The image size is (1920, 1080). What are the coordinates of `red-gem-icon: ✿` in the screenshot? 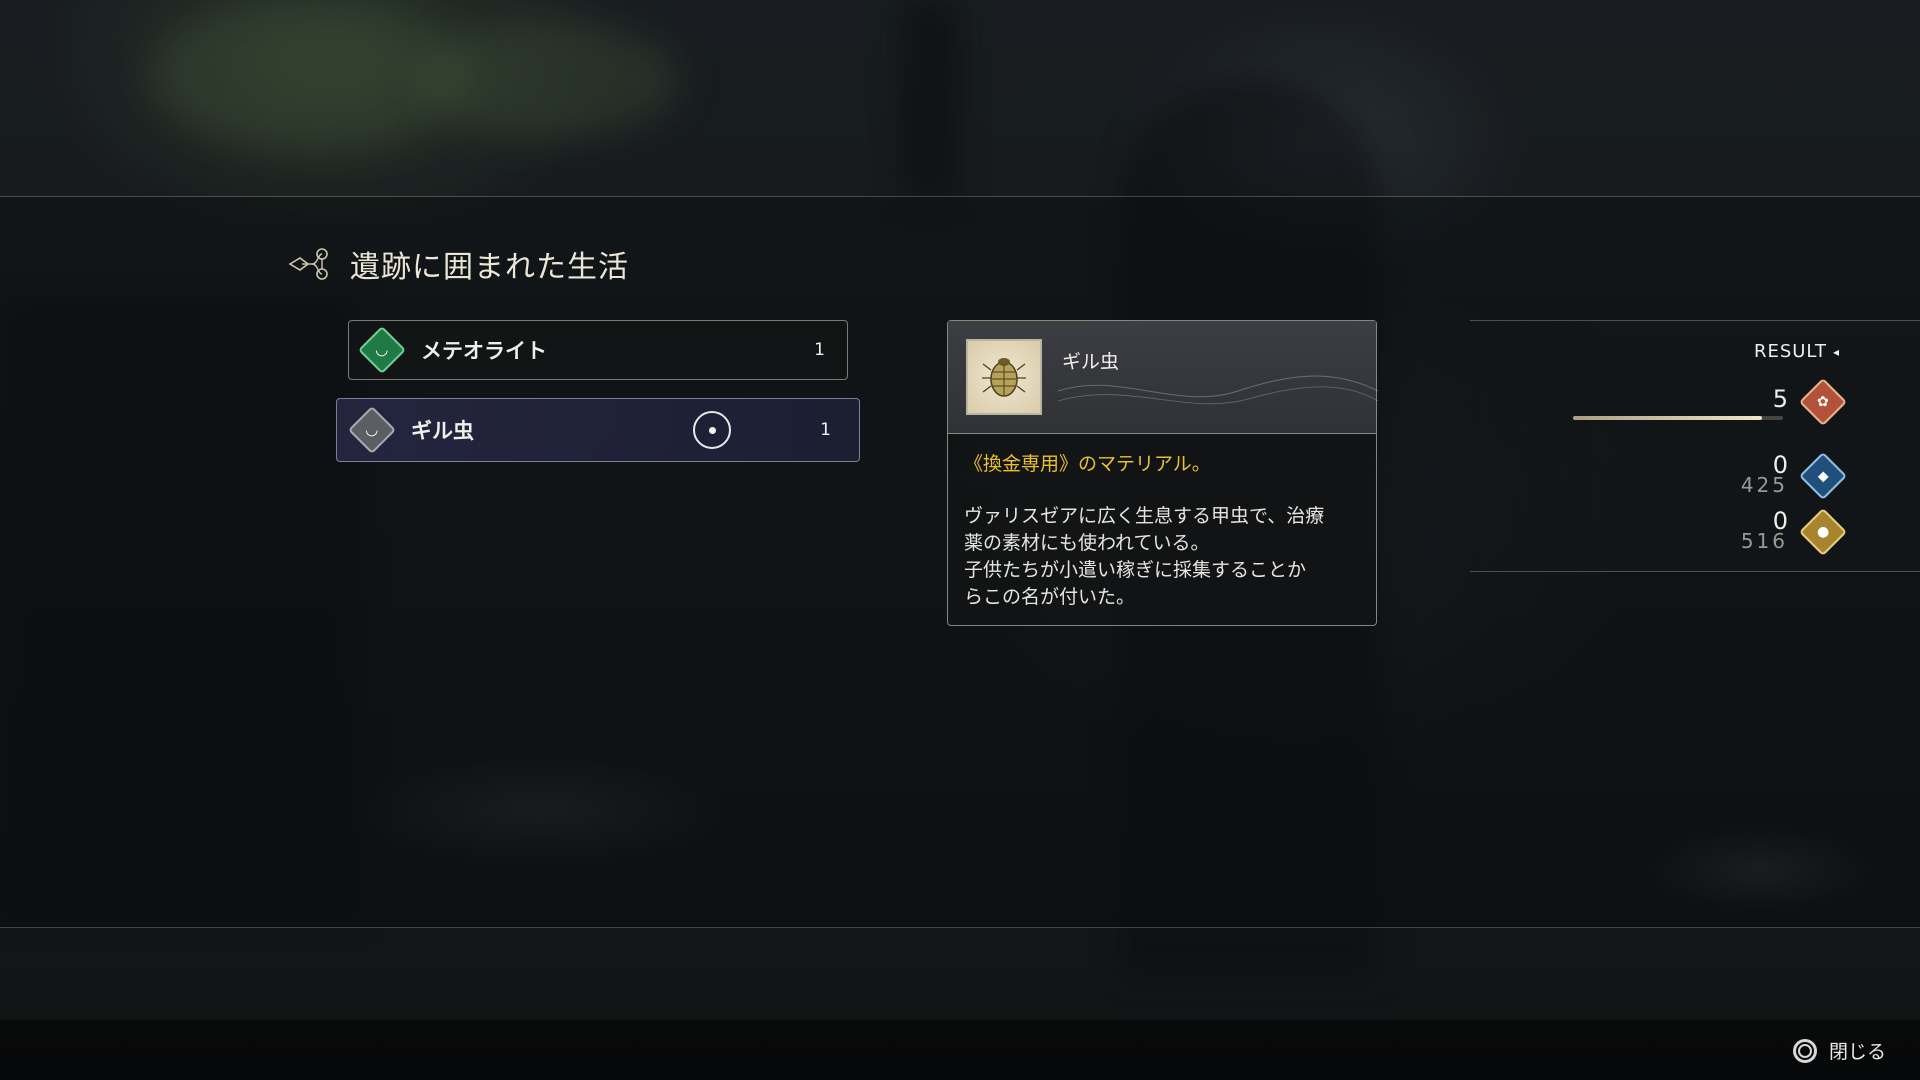 It's located at (1823, 402).